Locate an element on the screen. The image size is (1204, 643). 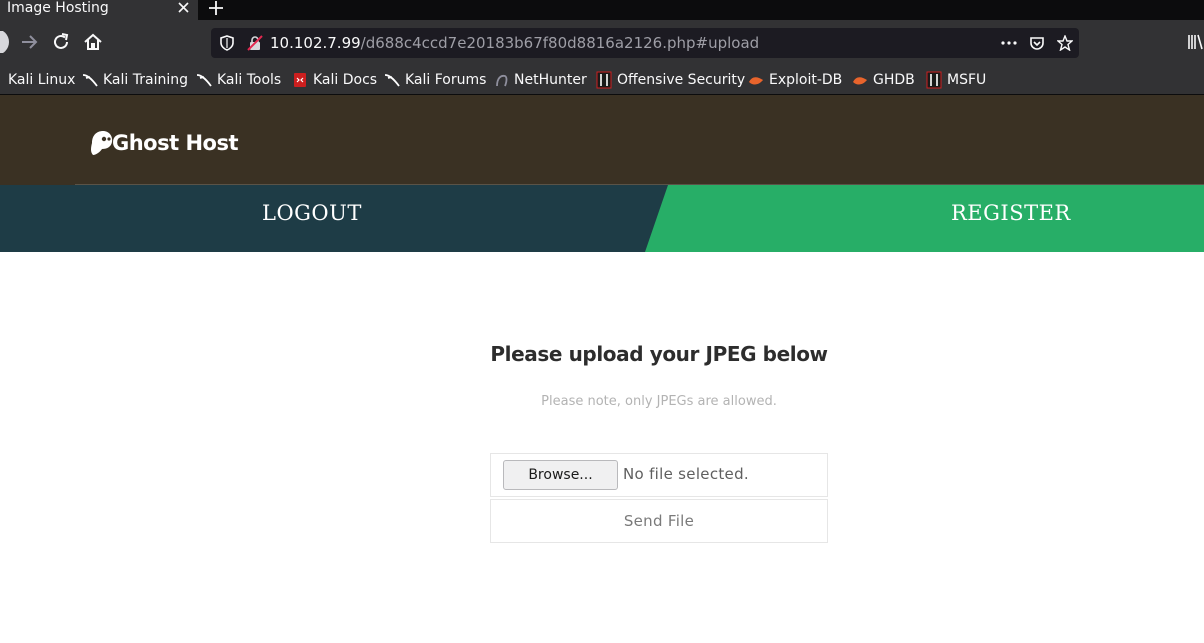
bookmark-offensive-security: Offensive Security is located at coordinates (670, 80).